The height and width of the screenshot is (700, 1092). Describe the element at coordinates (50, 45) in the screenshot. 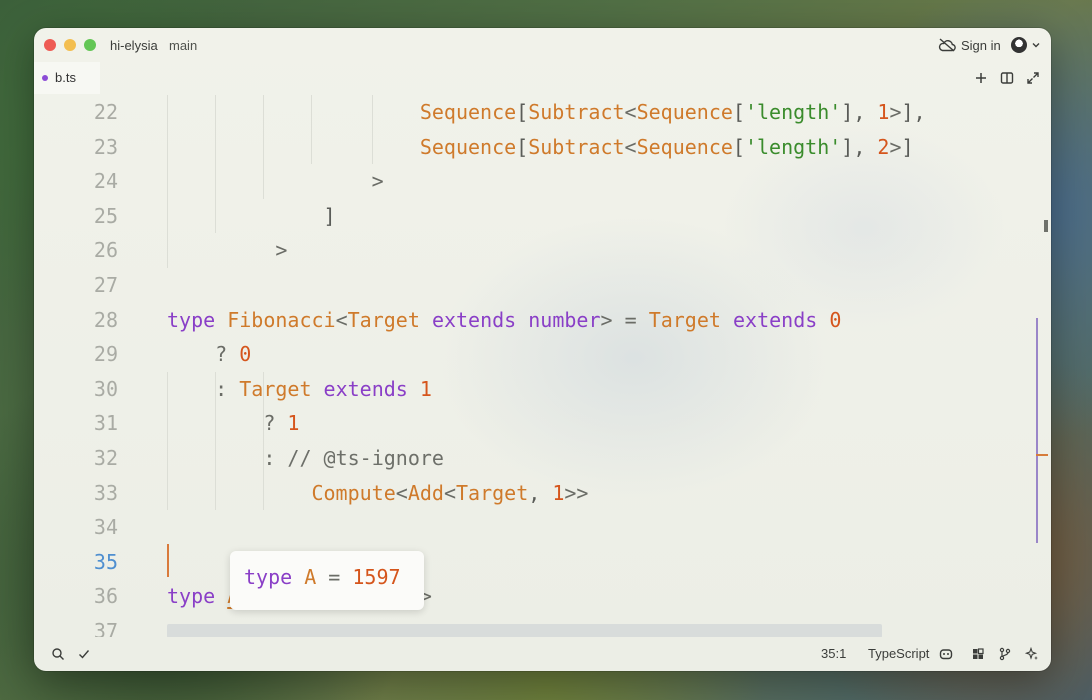

I see `close-window-button` at that location.